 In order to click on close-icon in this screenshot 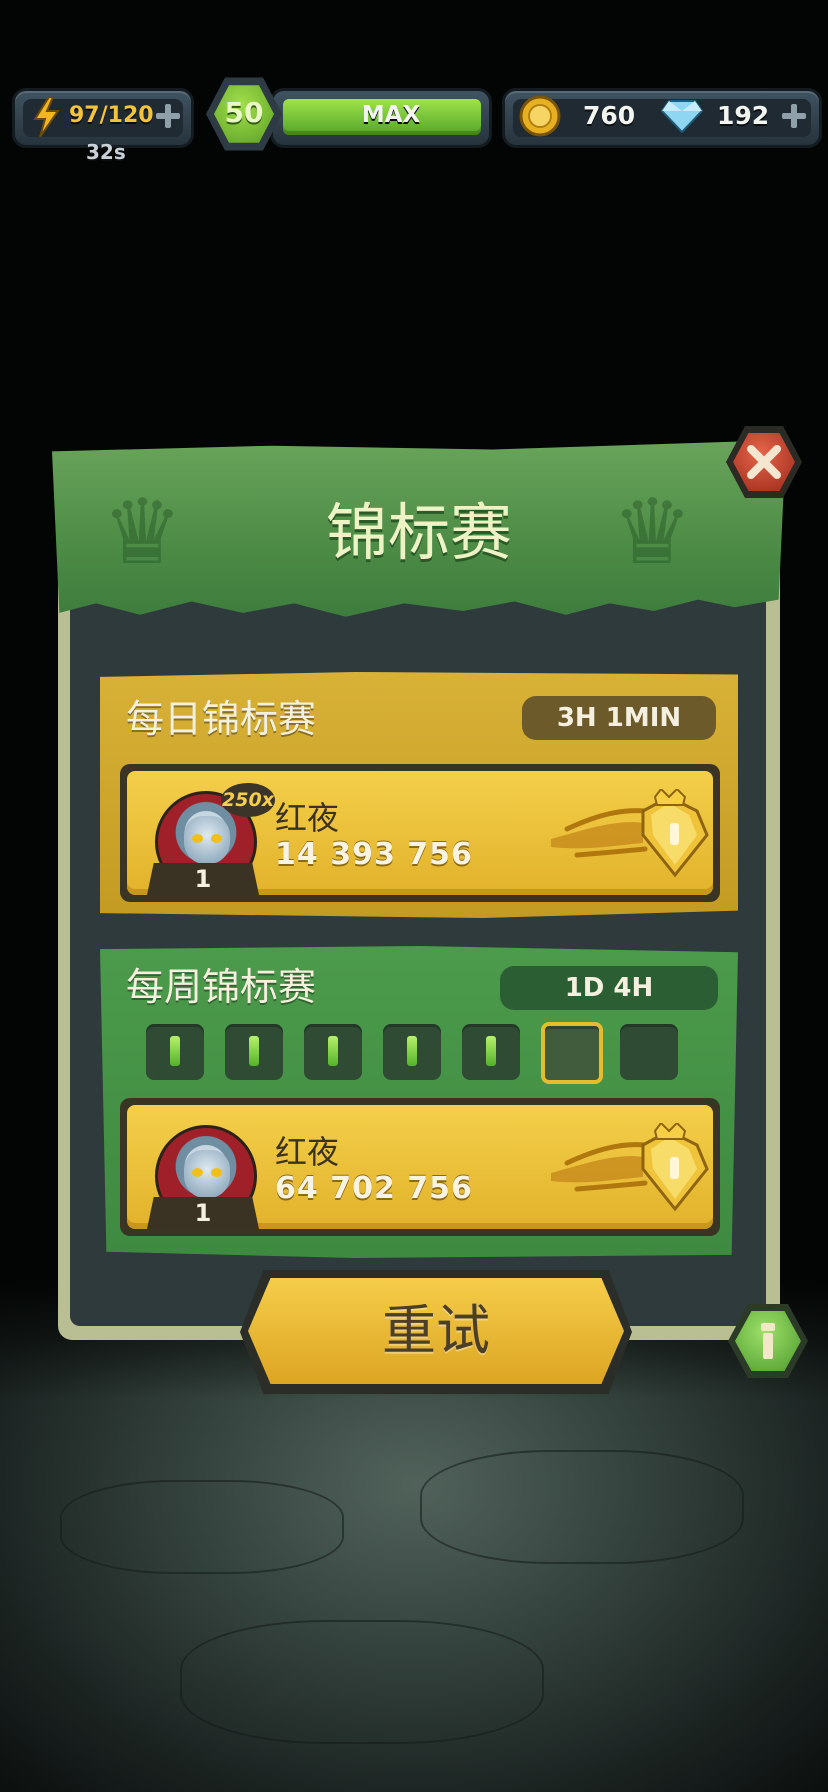, I will do `click(764, 462)`.